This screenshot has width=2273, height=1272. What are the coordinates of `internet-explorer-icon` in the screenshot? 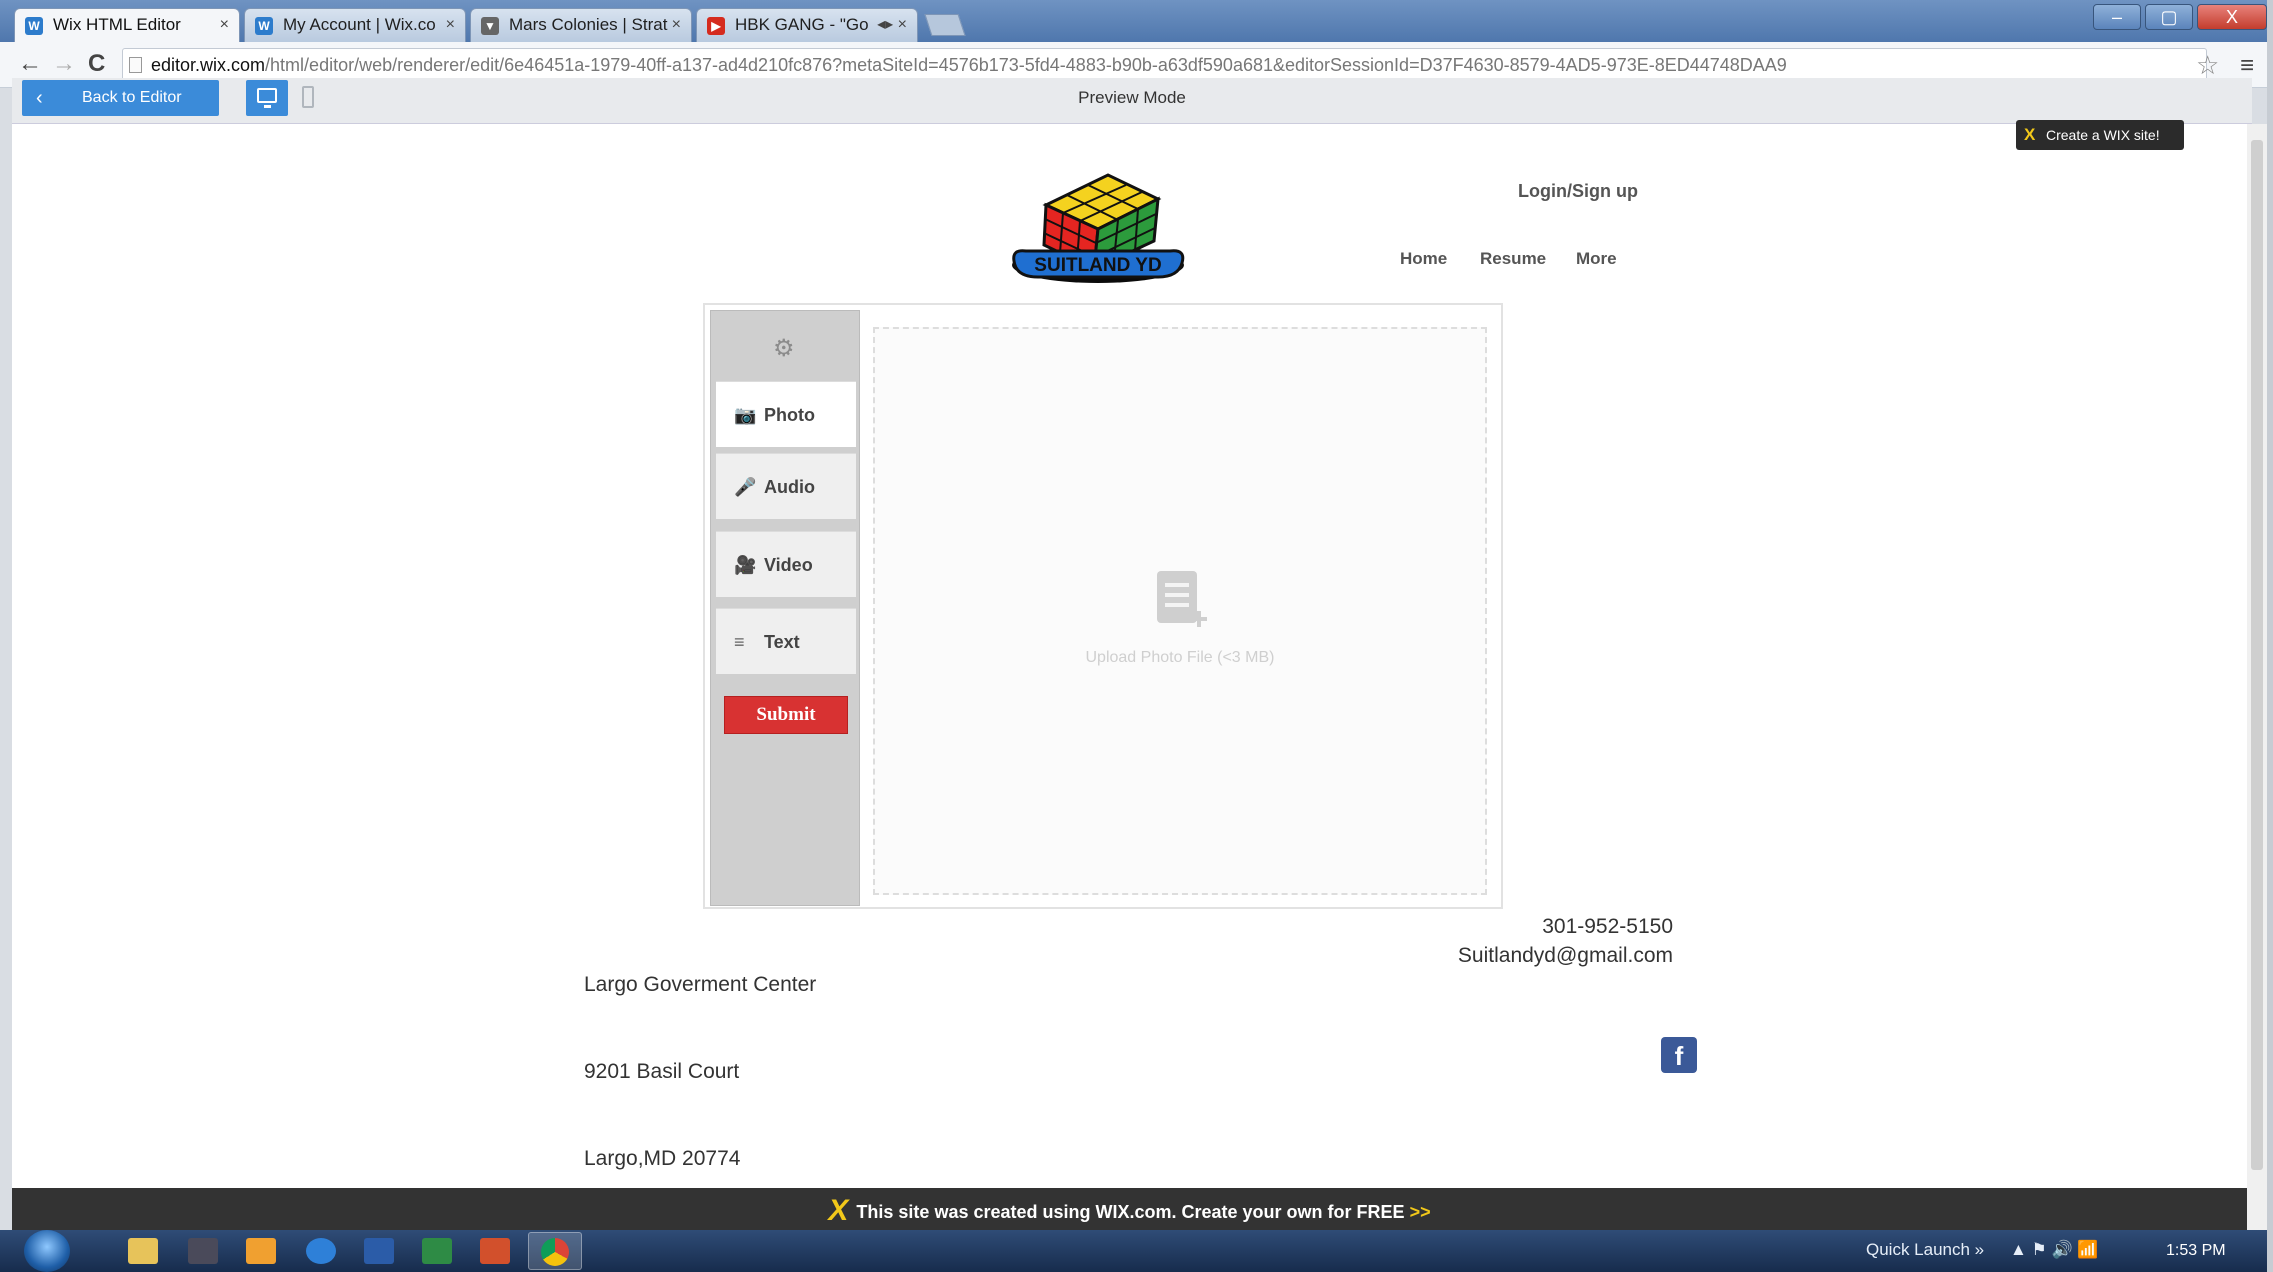 It's located at (321, 1251).